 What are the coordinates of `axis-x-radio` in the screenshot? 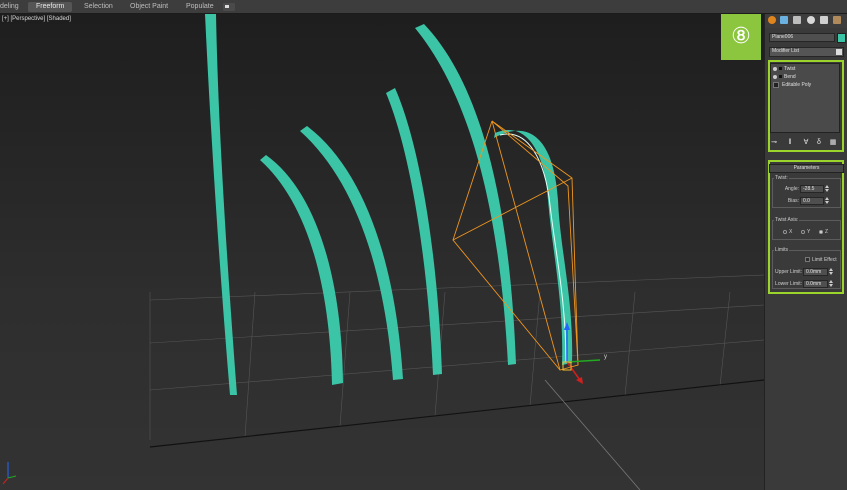 It's located at (785, 232).